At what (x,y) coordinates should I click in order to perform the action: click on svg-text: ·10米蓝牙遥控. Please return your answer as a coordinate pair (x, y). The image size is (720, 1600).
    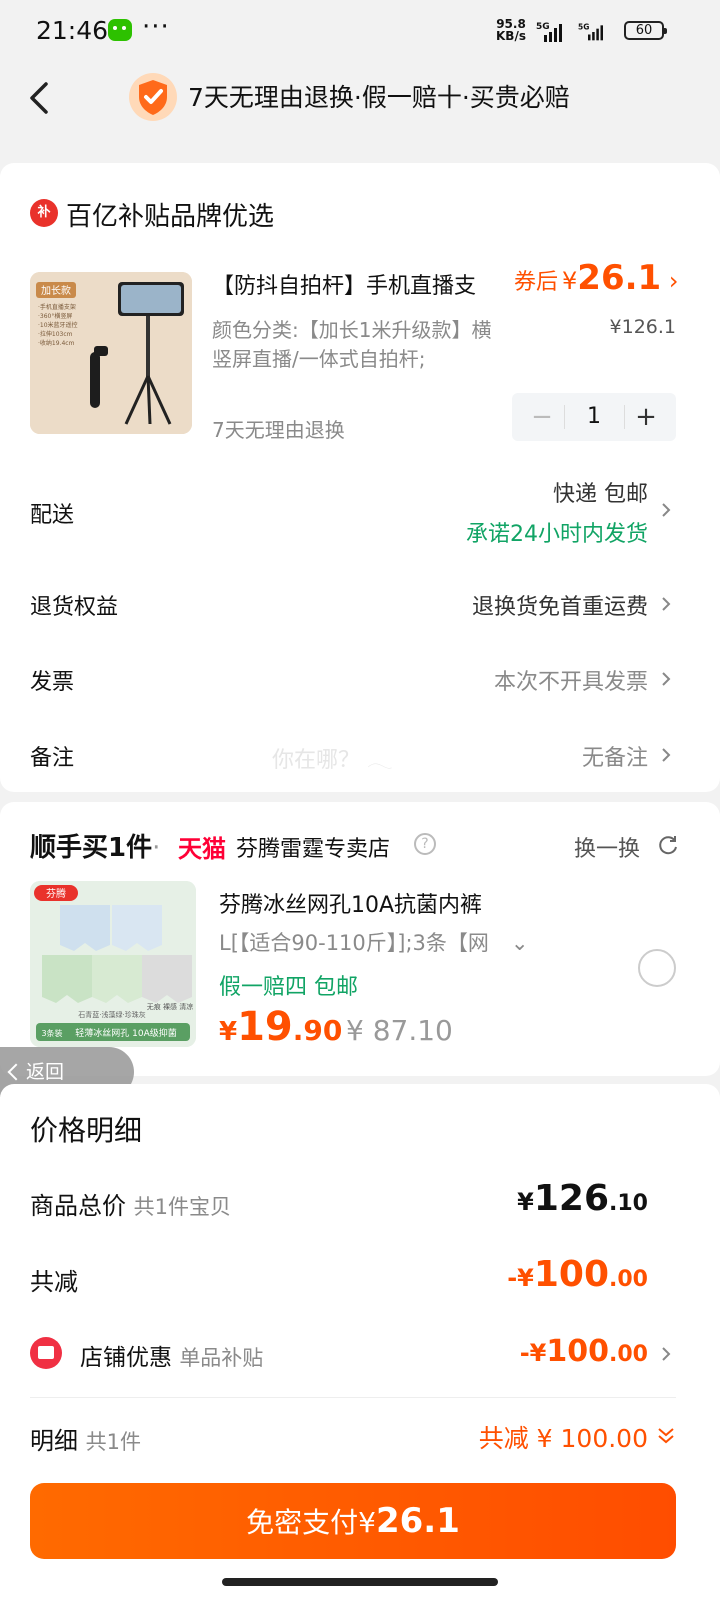
    Looking at the image, I should click on (58, 325).